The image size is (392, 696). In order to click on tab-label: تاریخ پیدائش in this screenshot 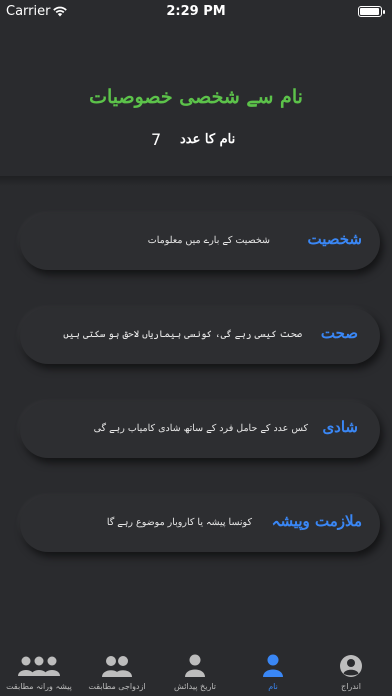, I will do `click(195, 686)`.